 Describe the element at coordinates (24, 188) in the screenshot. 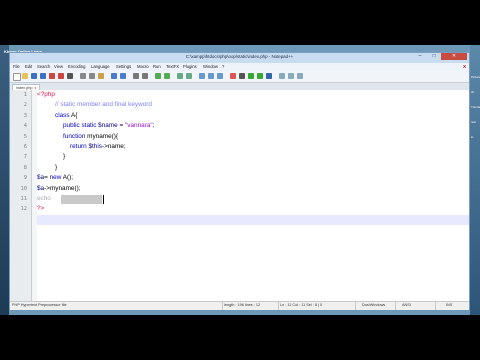

I see `line-number: 10` at that location.